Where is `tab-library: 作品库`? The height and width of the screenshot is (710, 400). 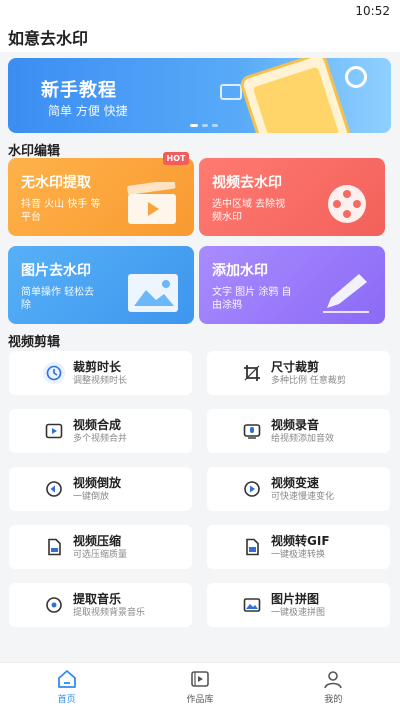
tab-library: 作品库 is located at coordinates (199, 686).